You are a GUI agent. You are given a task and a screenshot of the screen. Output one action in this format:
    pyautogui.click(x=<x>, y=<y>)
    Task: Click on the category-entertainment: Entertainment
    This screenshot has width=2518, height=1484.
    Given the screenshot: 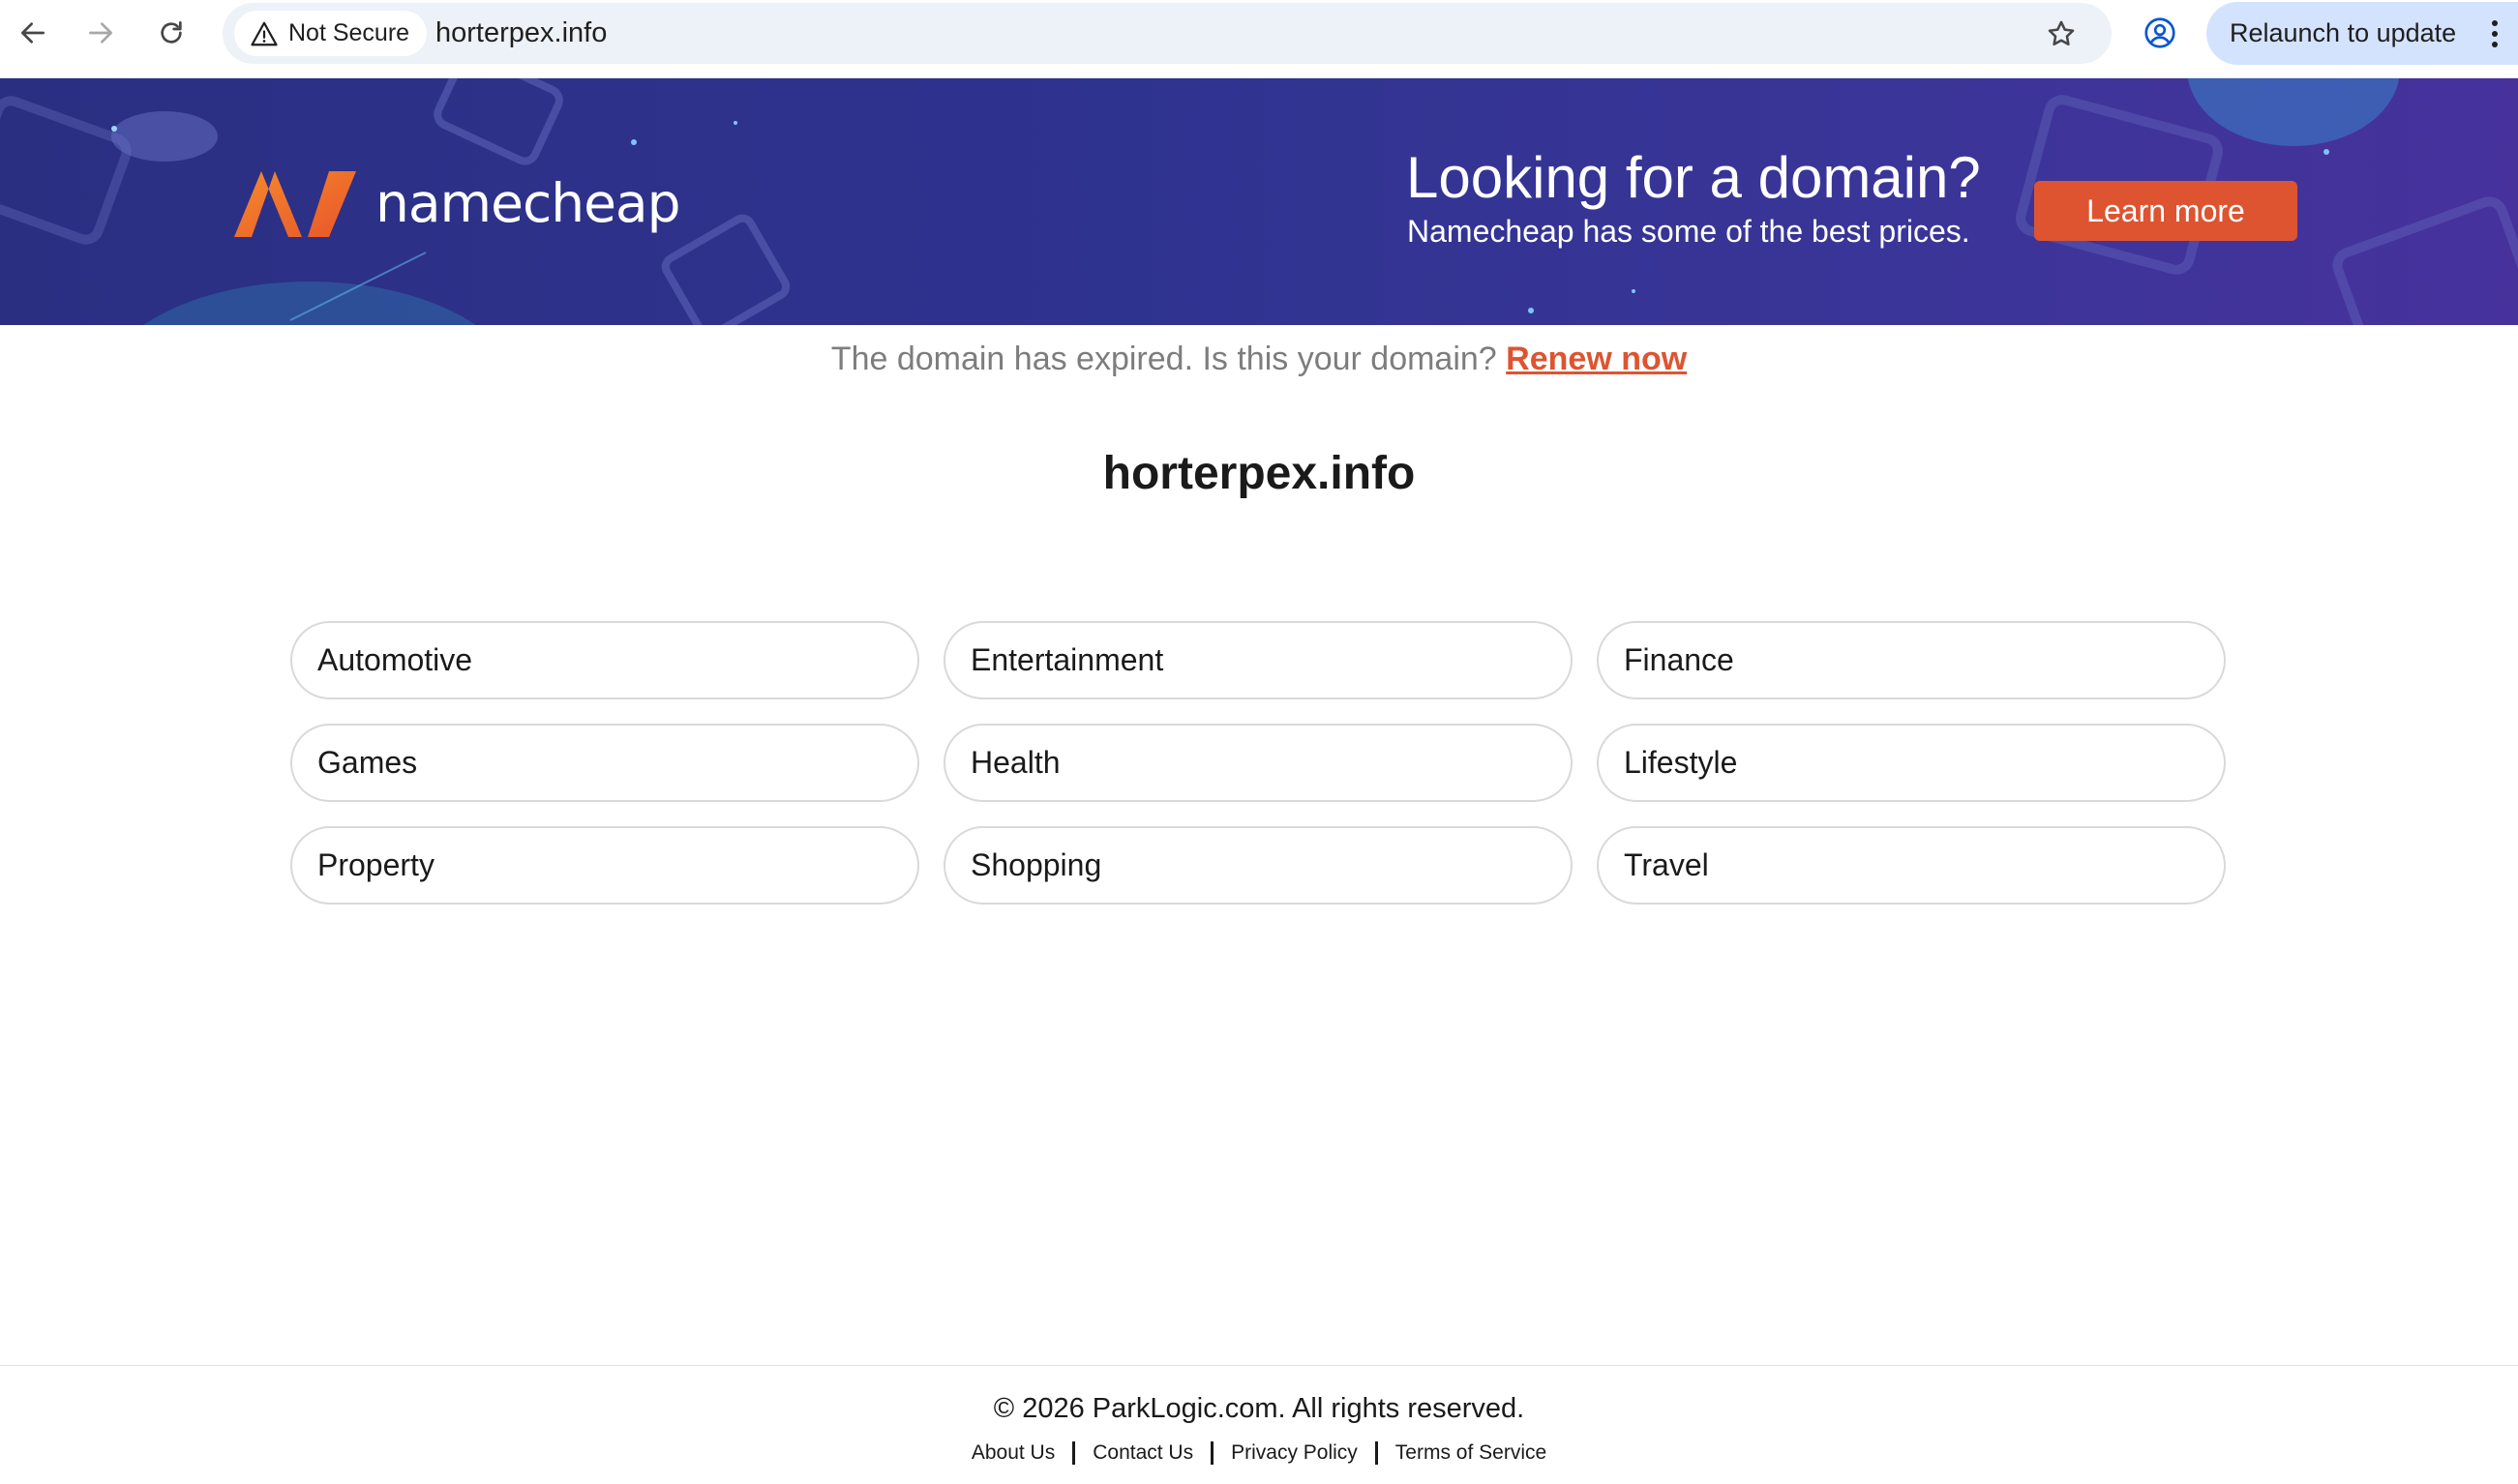 What is the action you would take?
    pyautogui.click(x=1258, y=660)
    